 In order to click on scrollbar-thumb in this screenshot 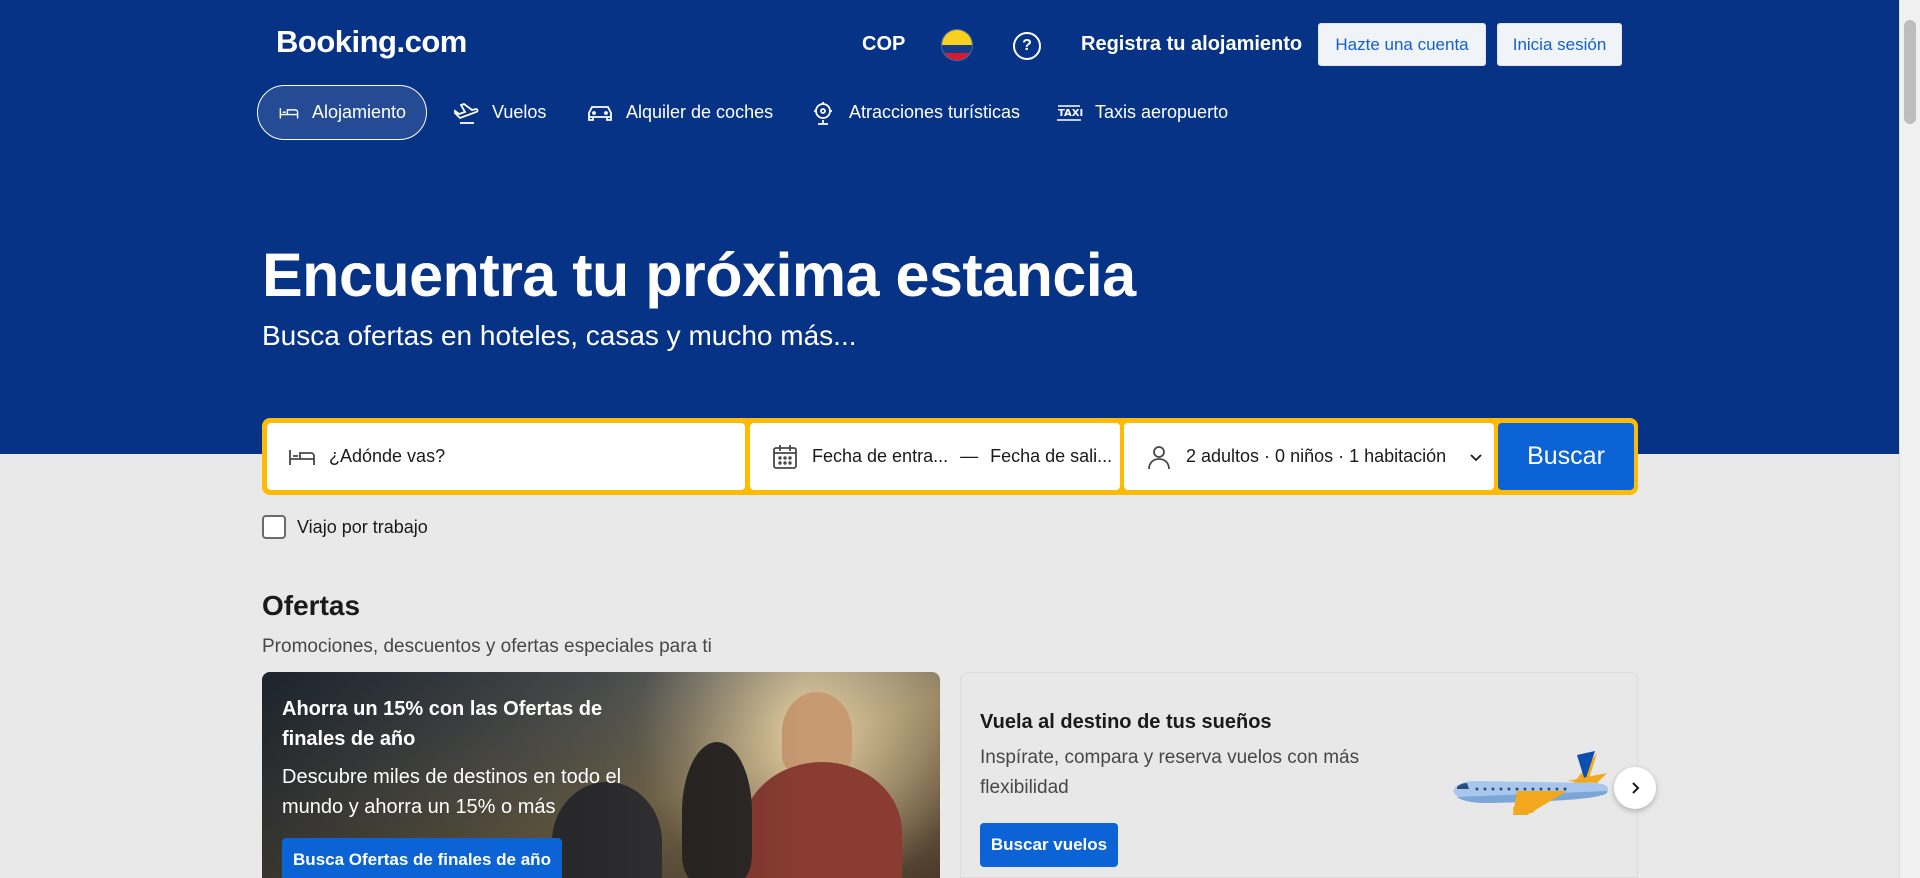, I will do `click(1910, 72)`.